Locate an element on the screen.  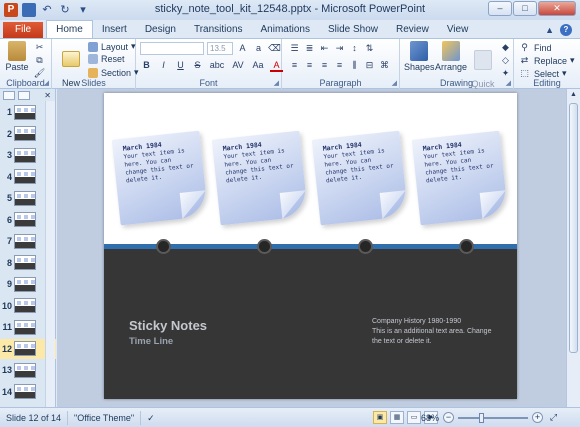
zoom-slider is located at coordinates (493, 417).